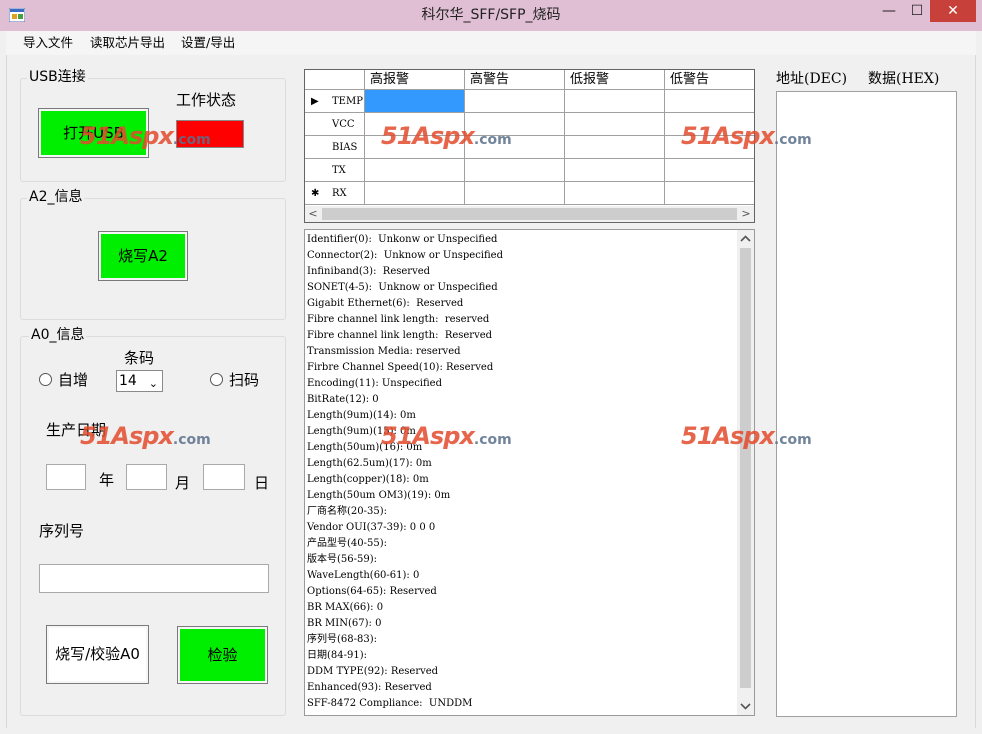  What do you see at coordinates (402, 287) in the screenshot?
I see `info-line: SONET(4-5): Unknow or Unspecified` at bounding box center [402, 287].